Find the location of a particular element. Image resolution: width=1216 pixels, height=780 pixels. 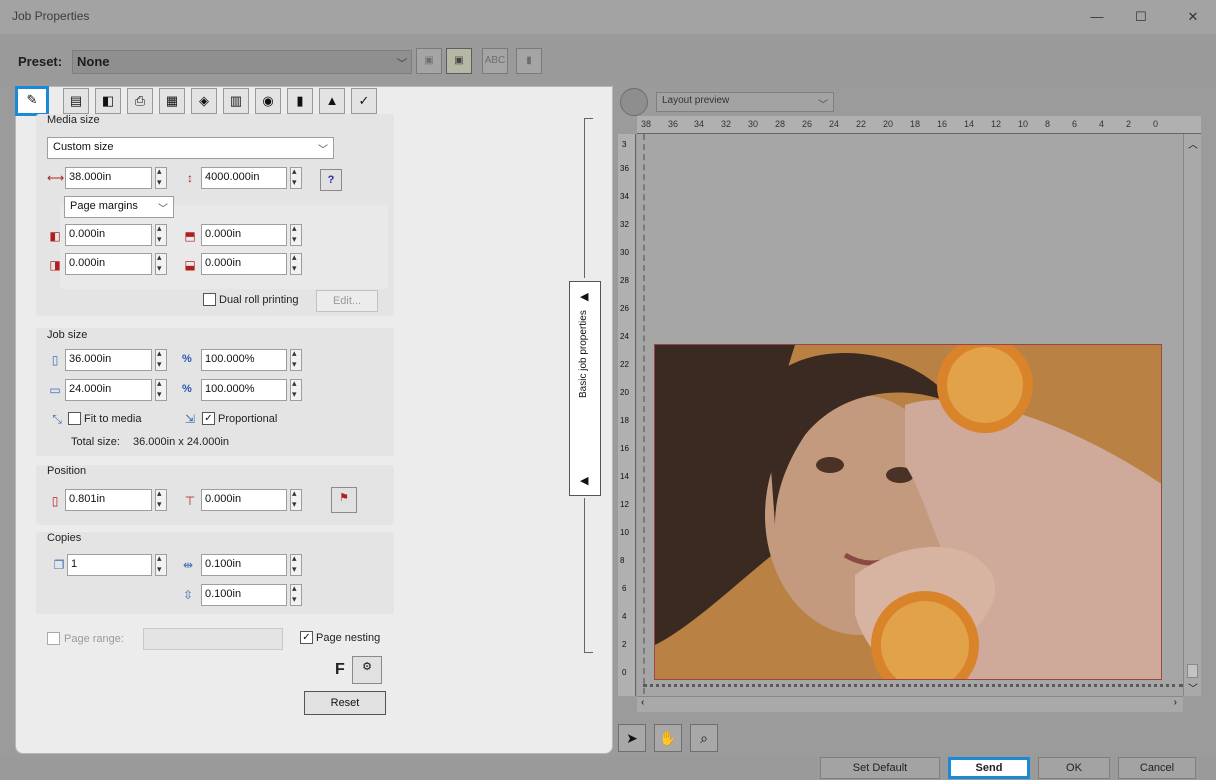

margin-right-input: 0.000in is located at coordinates (108, 264).